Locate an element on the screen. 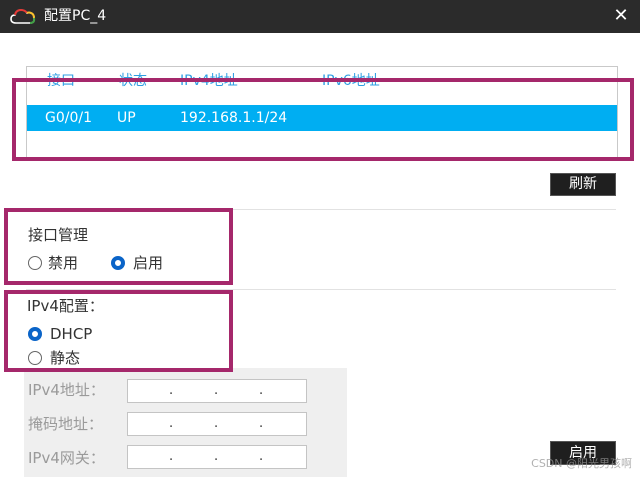 The image size is (640, 477). cell-status: UP is located at coordinates (126, 118).